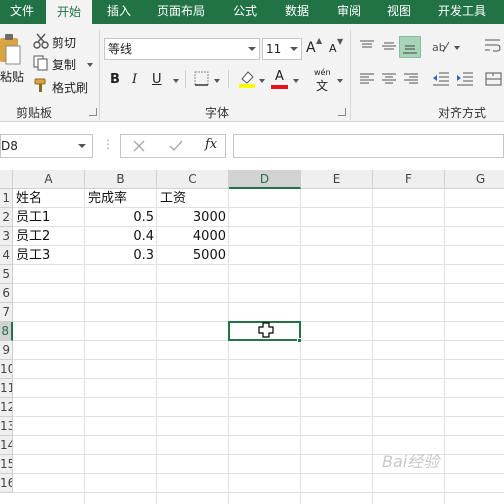 This screenshot has height=504, width=504. Describe the element at coordinates (6, 331) in the screenshot. I see `row-header: 8` at that location.